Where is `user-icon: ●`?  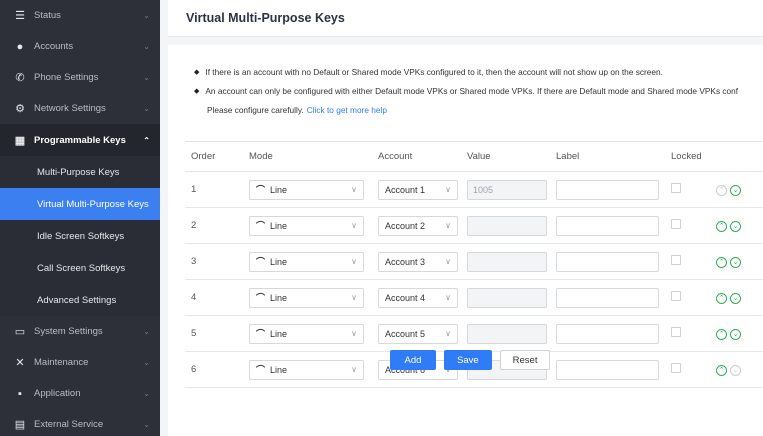 user-icon: ● is located at coordinates (20, 46).